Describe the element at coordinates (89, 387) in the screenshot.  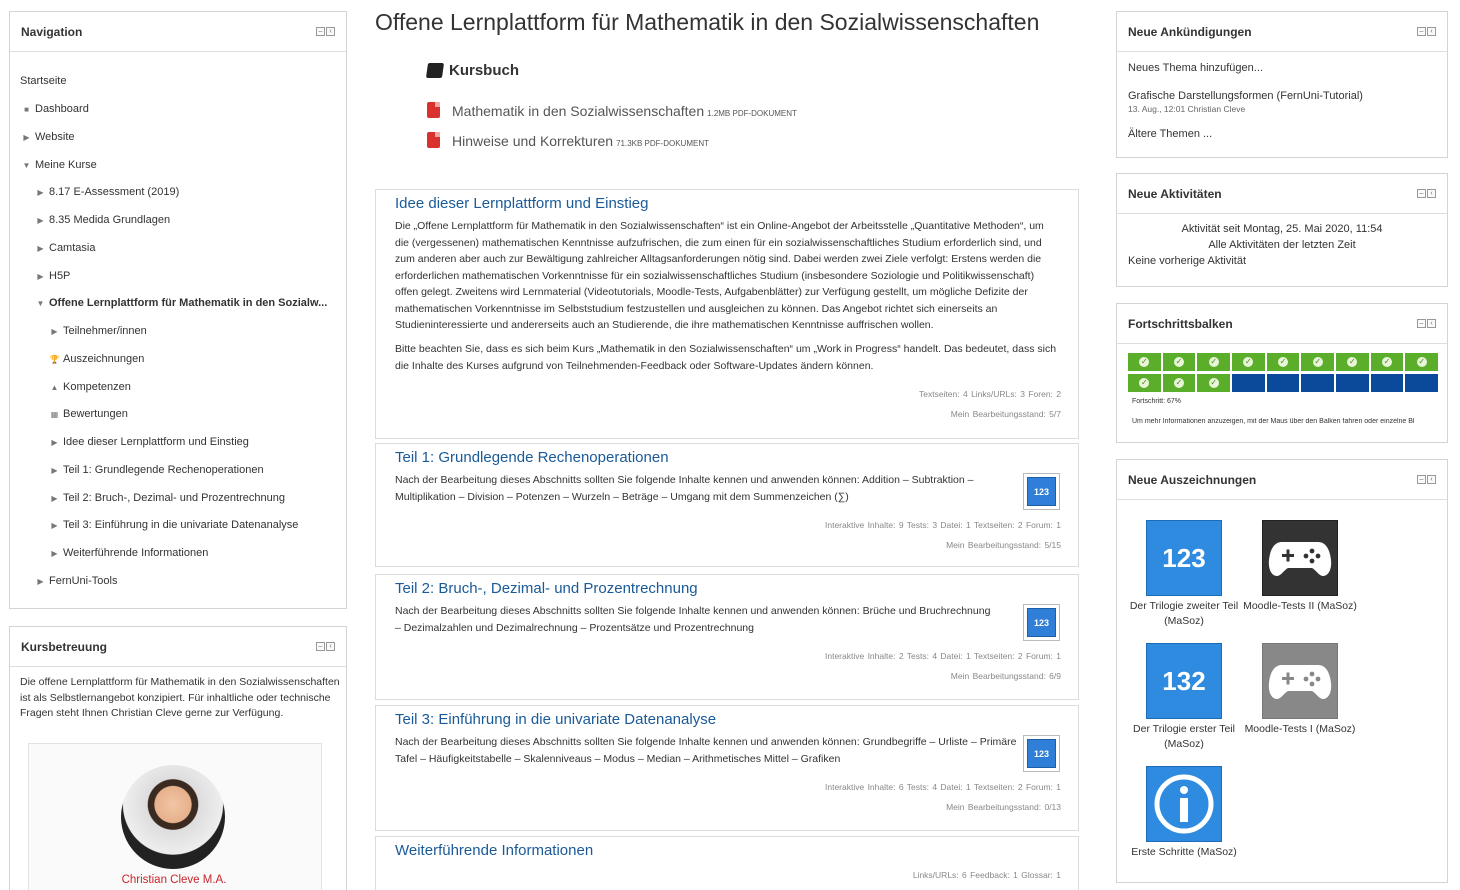
I see `nav-item-kompetenzen: ▲ Kompetenzen` at that location.